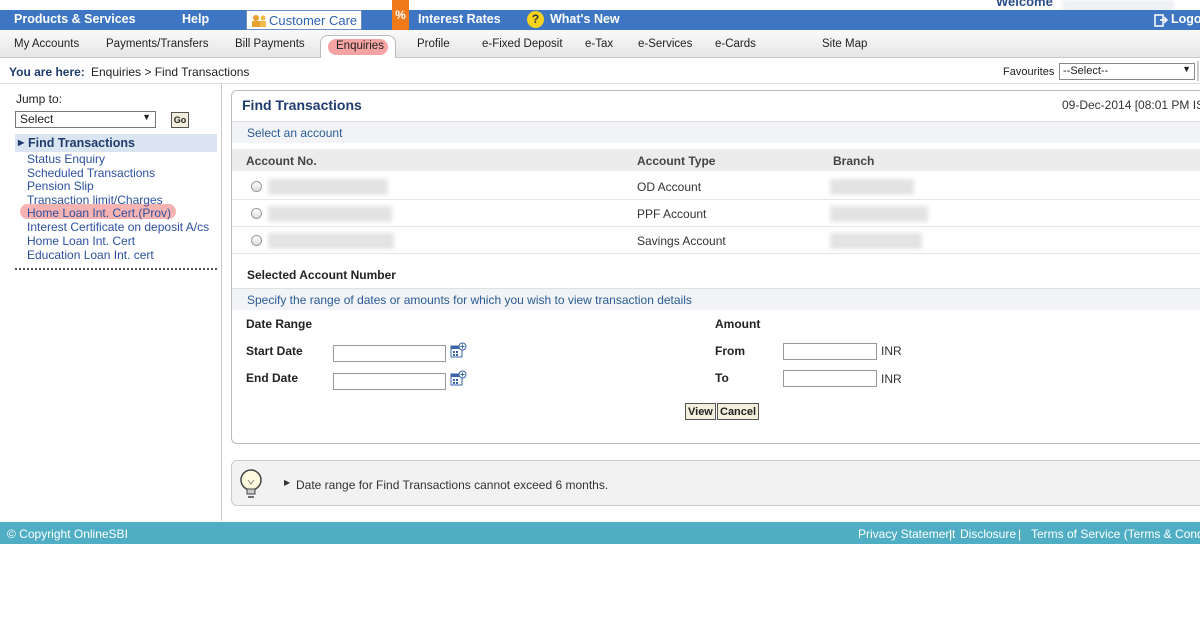 The width and height of the screenshot is (1200, 630). What do you see at coordinates (681, 241) in the screenshot?
I see `account-type: Savings Account` at bounding box center [681, 241].